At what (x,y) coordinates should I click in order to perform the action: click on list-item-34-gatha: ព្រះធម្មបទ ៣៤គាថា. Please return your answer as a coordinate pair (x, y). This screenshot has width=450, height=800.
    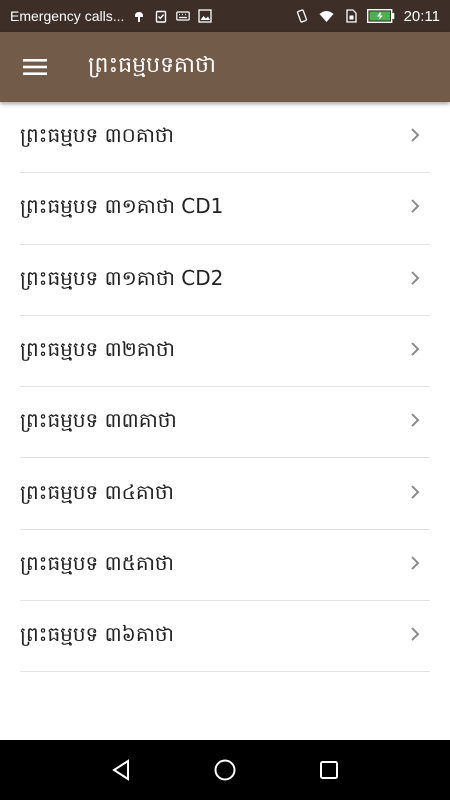
    Looking at the image, I should click on (225, 494).